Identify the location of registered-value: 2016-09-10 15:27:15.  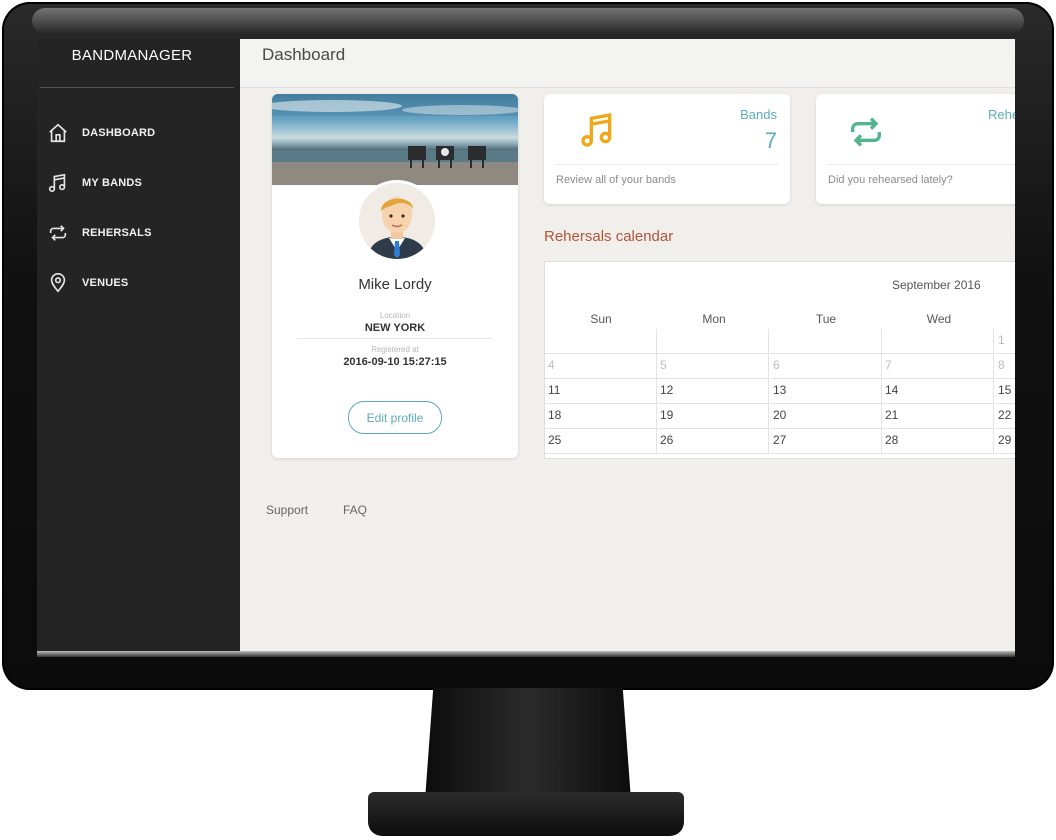
(395, 362).